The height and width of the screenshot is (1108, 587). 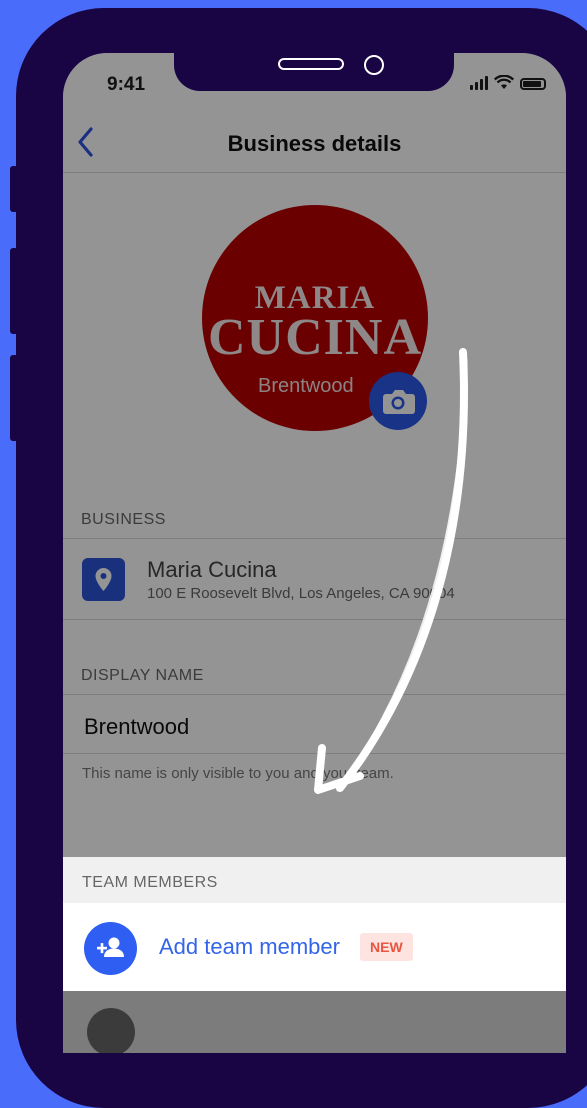 I want to click on front-camera, so click(x=374, y=65).